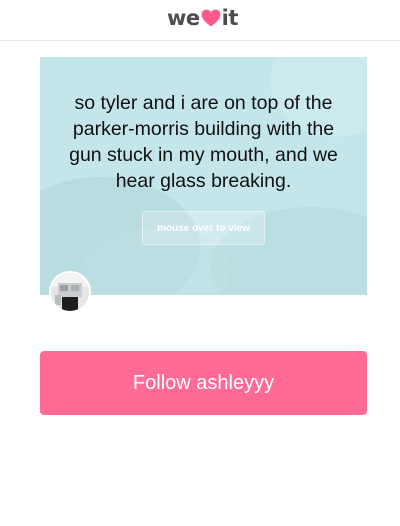 This screenshot has width=400, height=526. I want to click on logo-text-it: it, so click(230, 18).